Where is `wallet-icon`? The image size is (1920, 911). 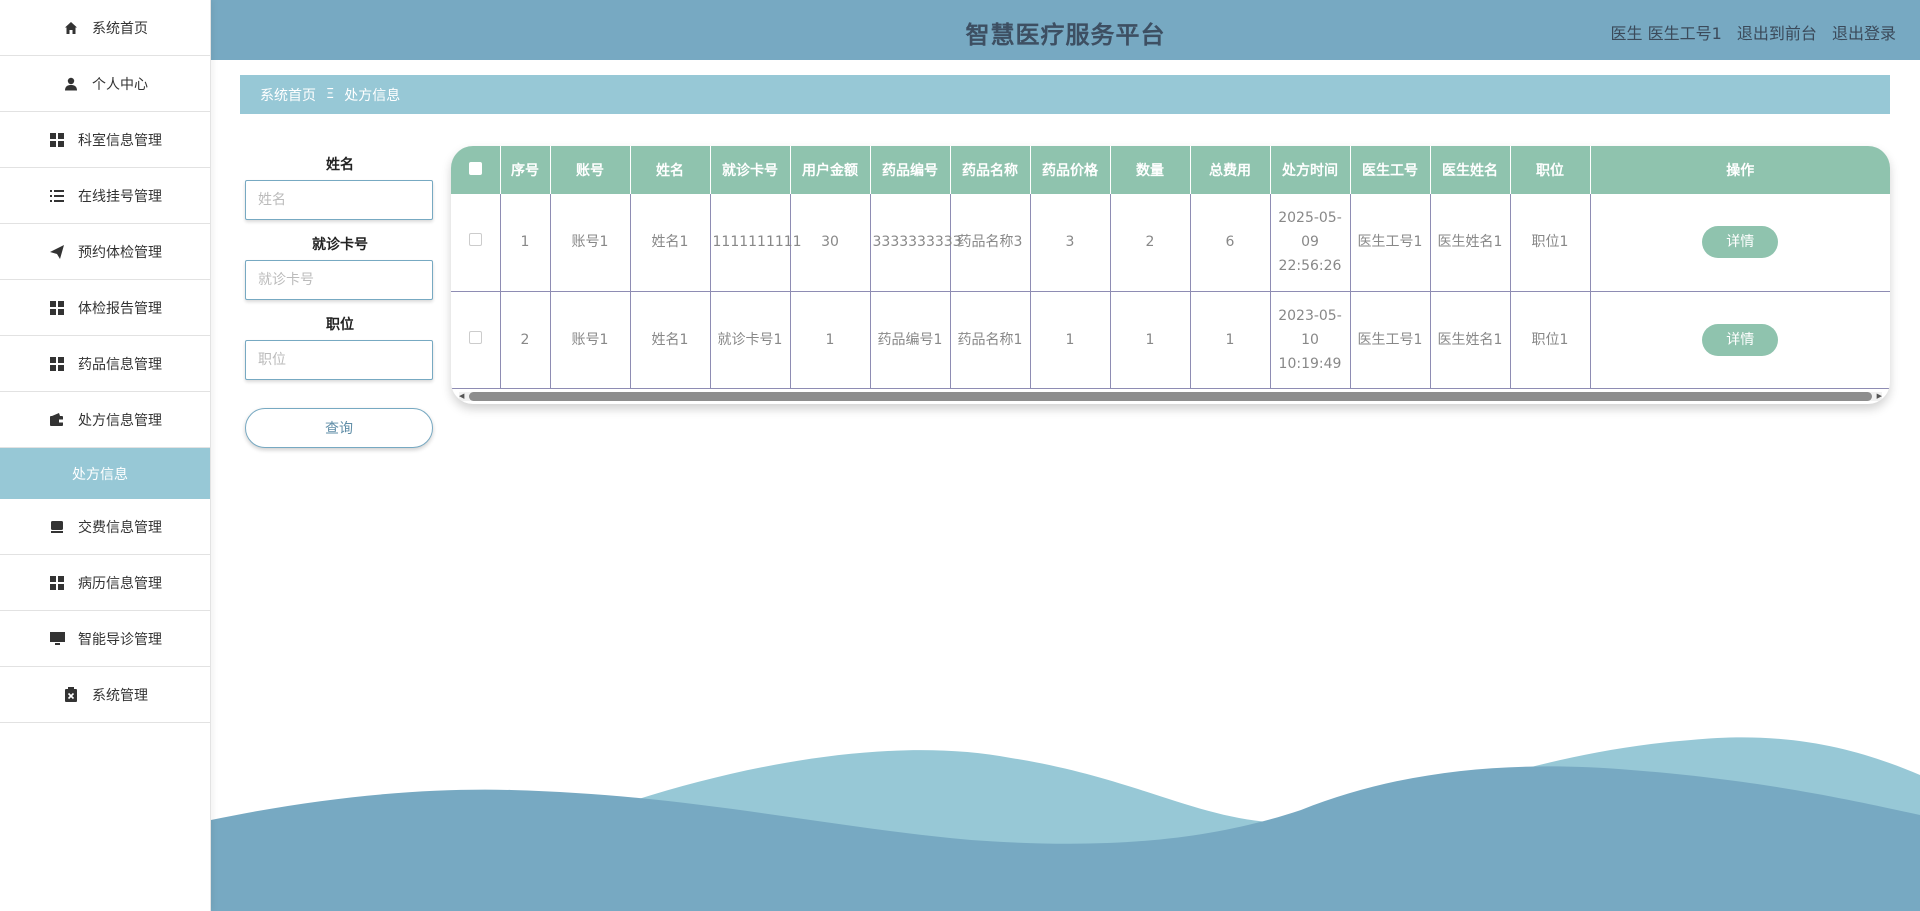 wallet-icon is located at coordinates (57, 420).